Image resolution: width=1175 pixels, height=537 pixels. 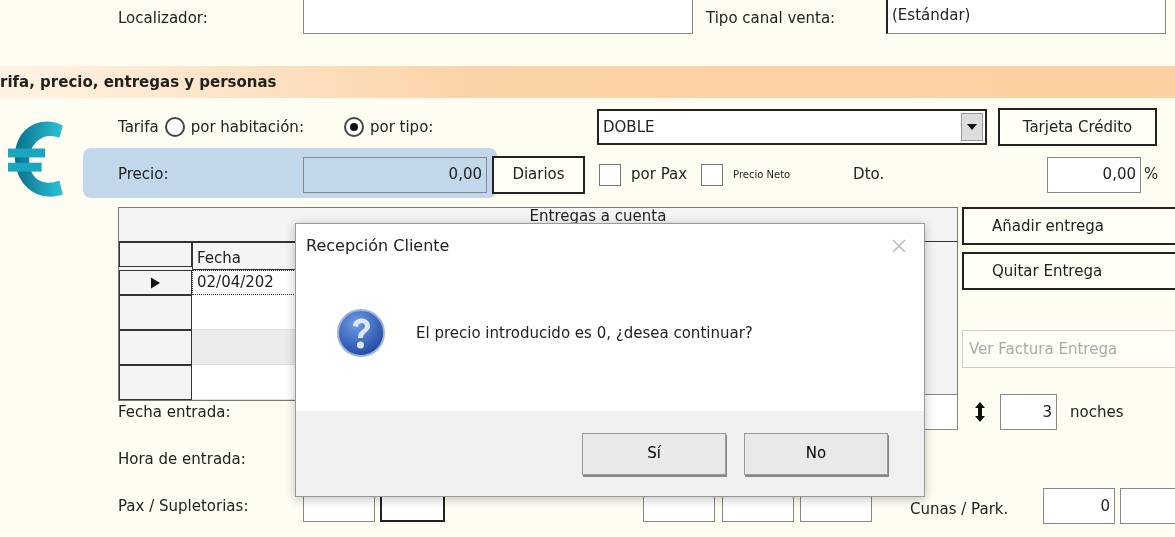 I want to click on field-label: Fecha entrada:, so click(x=174, y=412).